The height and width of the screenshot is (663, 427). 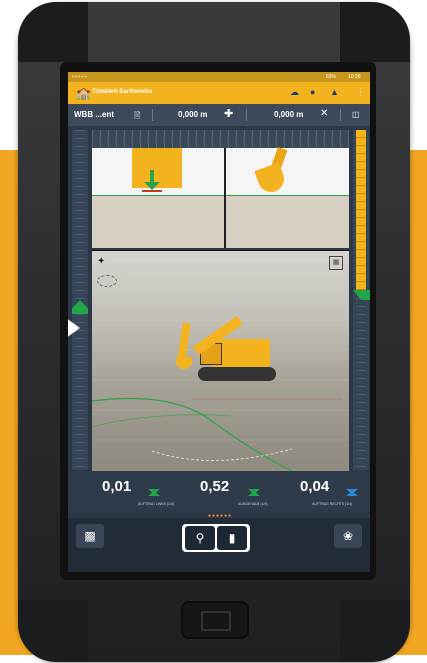 What do you see at coordinates (152, 191) in the screenshot?
I see `cutting-edge-marker` at bounding box center [152, 191].